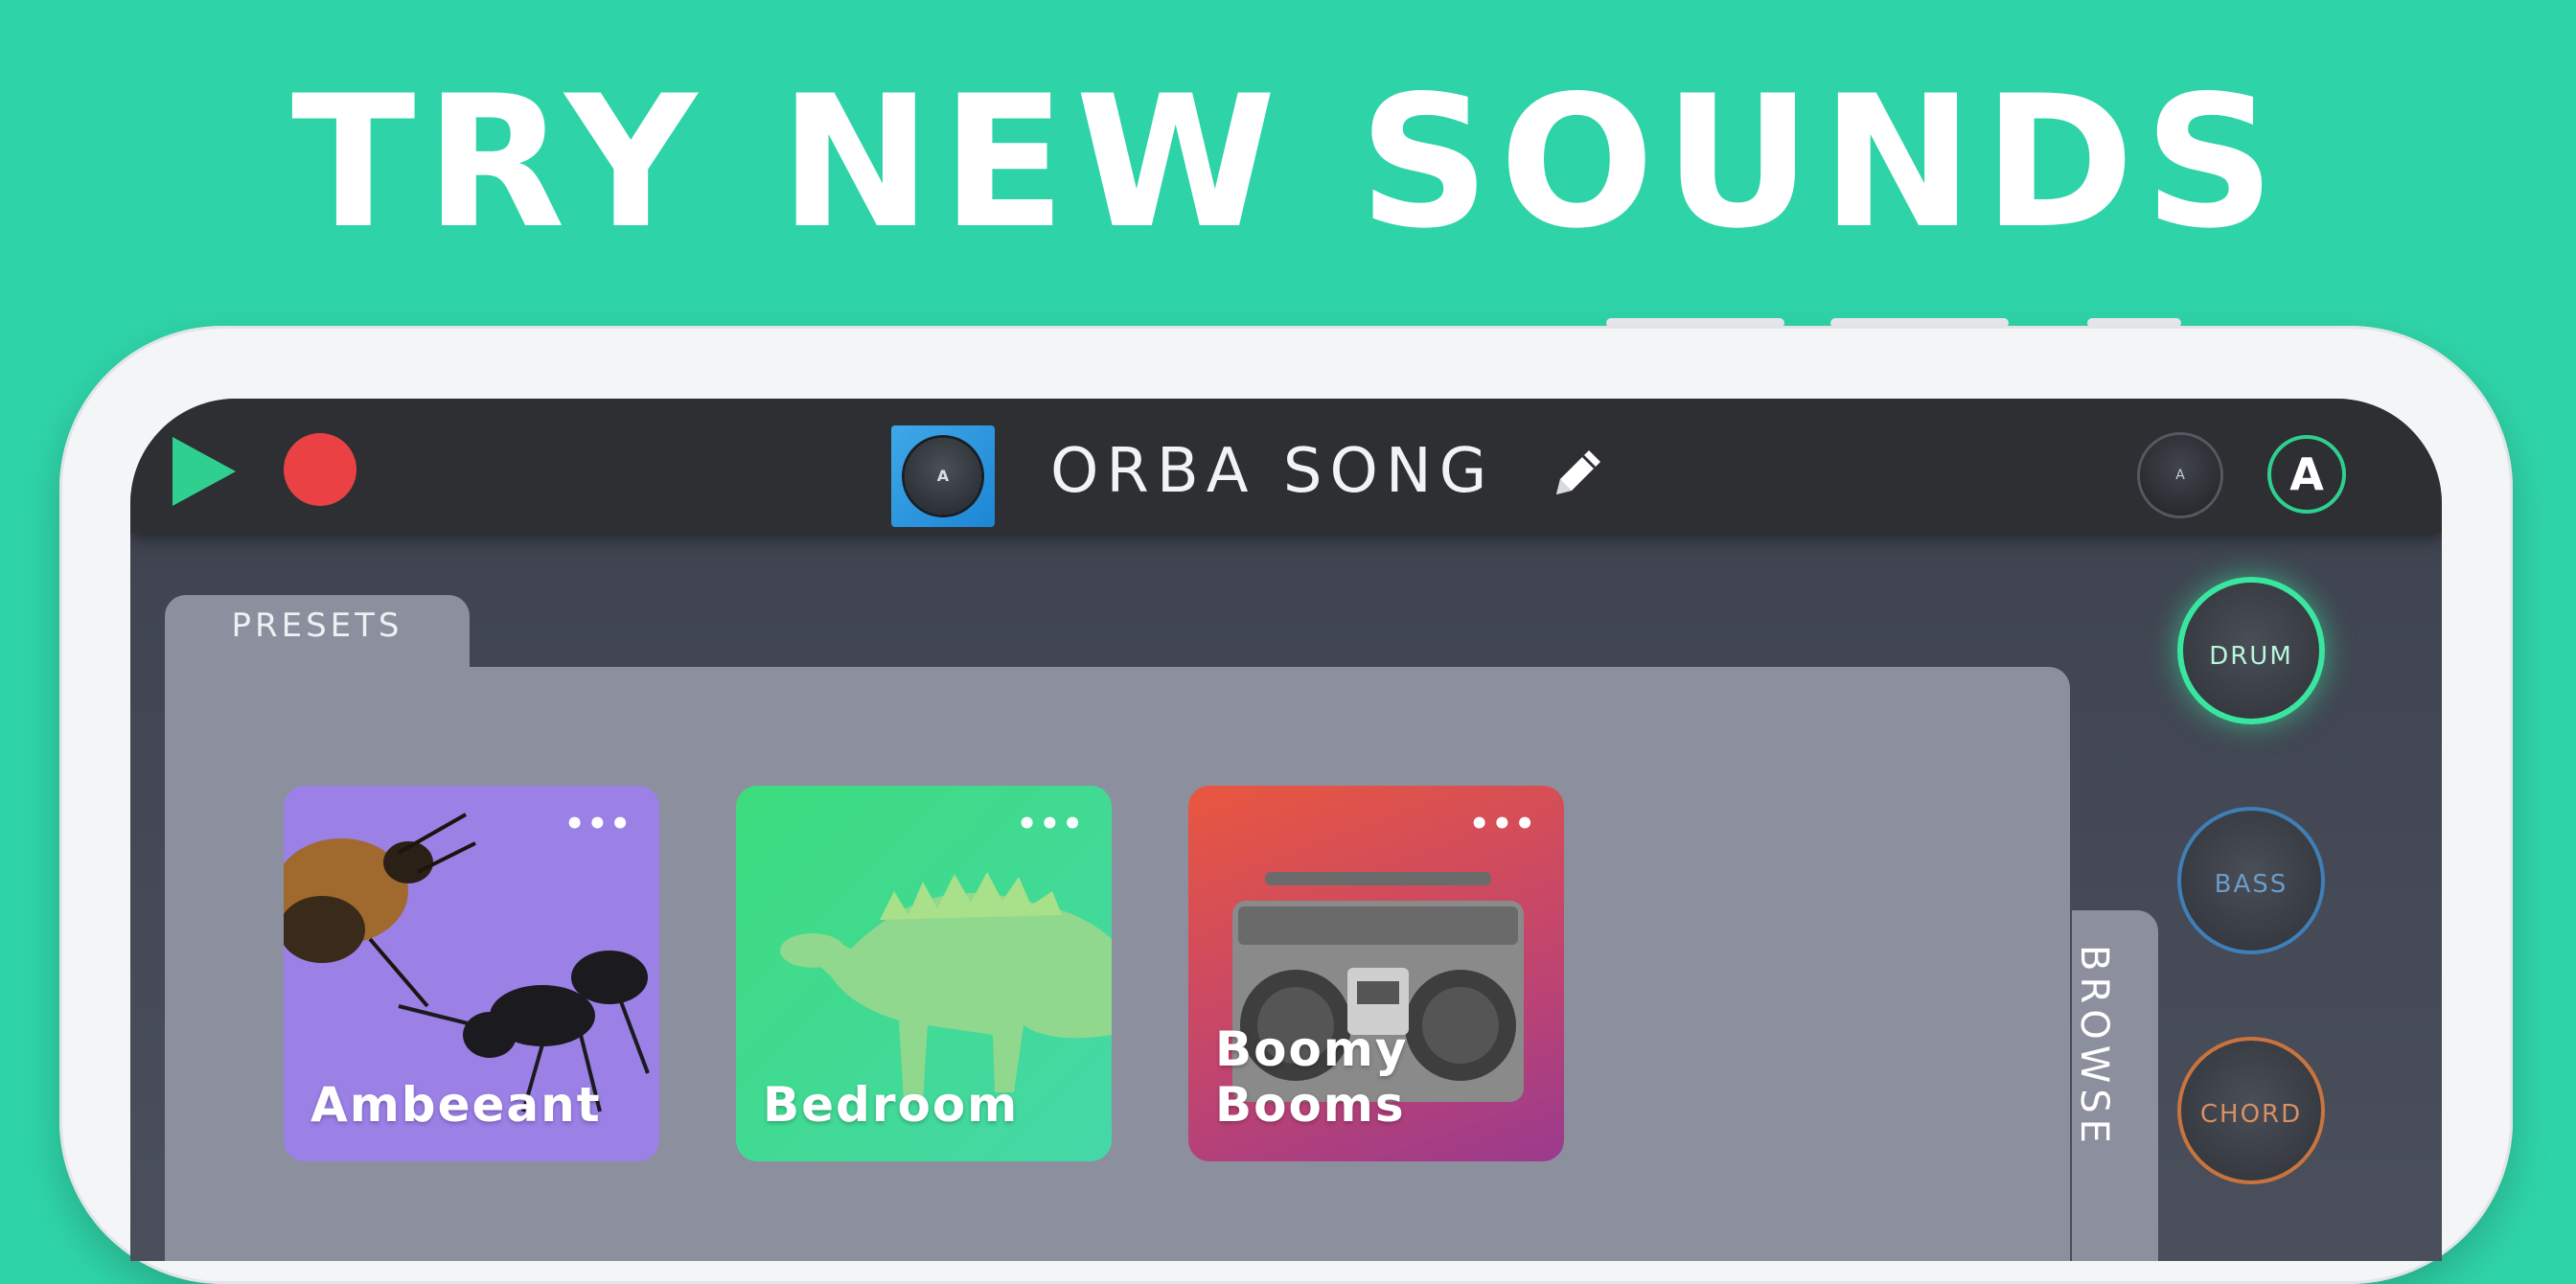  What do you see at coordinates (456, 1105) in the screenshot?
I see `preset-card-label: Ambeeant` at bounding box center [456, 1105].